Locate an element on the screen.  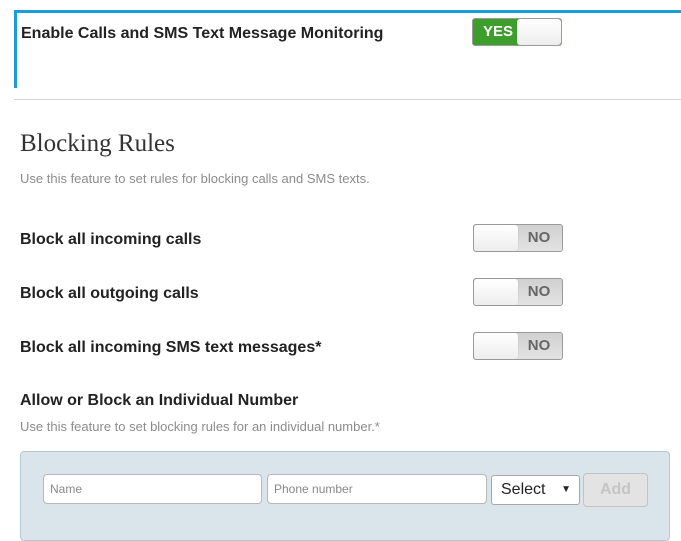
rule-label-incoming-sms: Block all incoming SMS text messages* is located at coordinates (171, 347).